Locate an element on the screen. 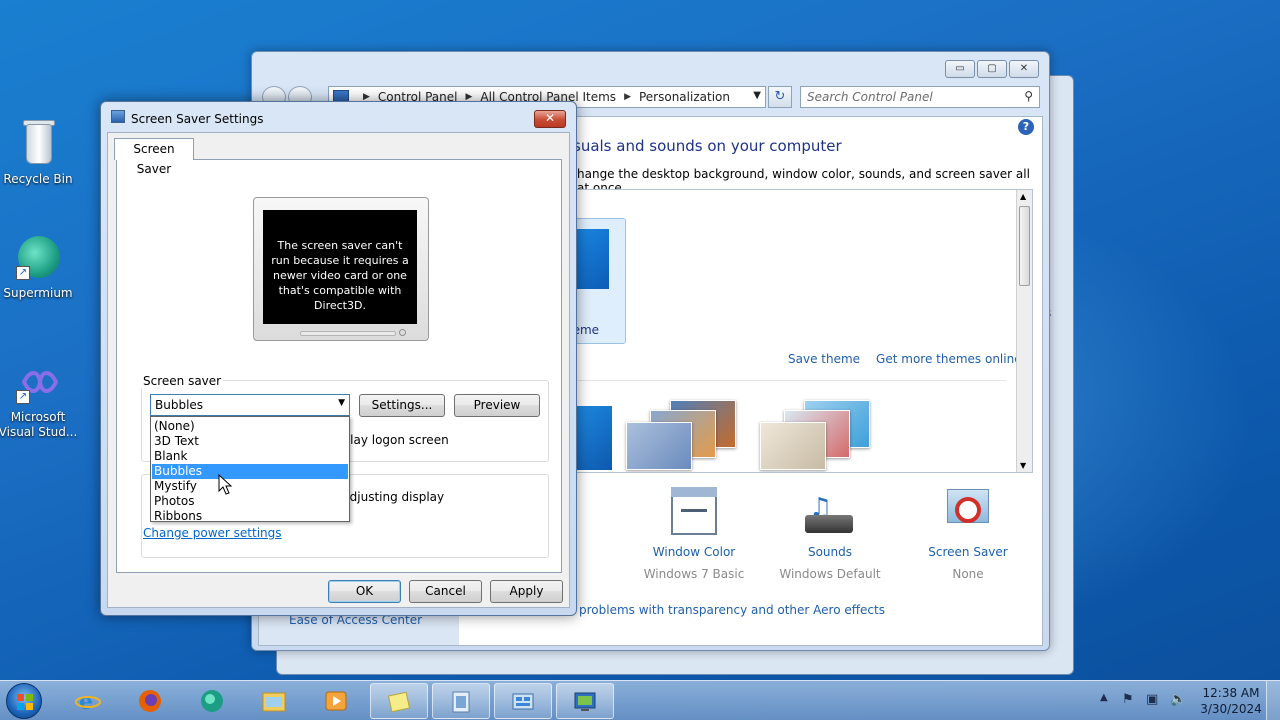  taskbar: e ▲ ⚑ ▣ 🔈 12:38 AM 3/30/2024 is located at coordinates (640, 700).